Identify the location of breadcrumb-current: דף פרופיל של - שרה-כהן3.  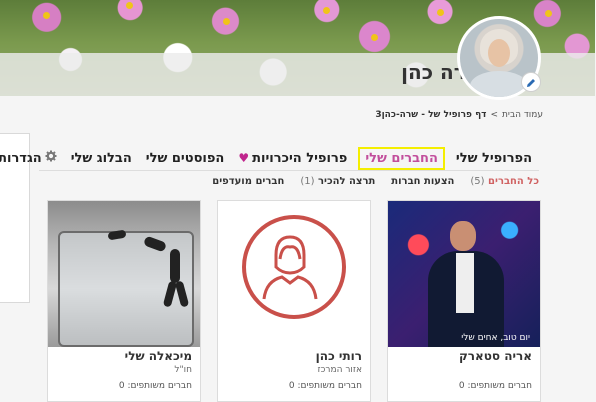
(432, 115).